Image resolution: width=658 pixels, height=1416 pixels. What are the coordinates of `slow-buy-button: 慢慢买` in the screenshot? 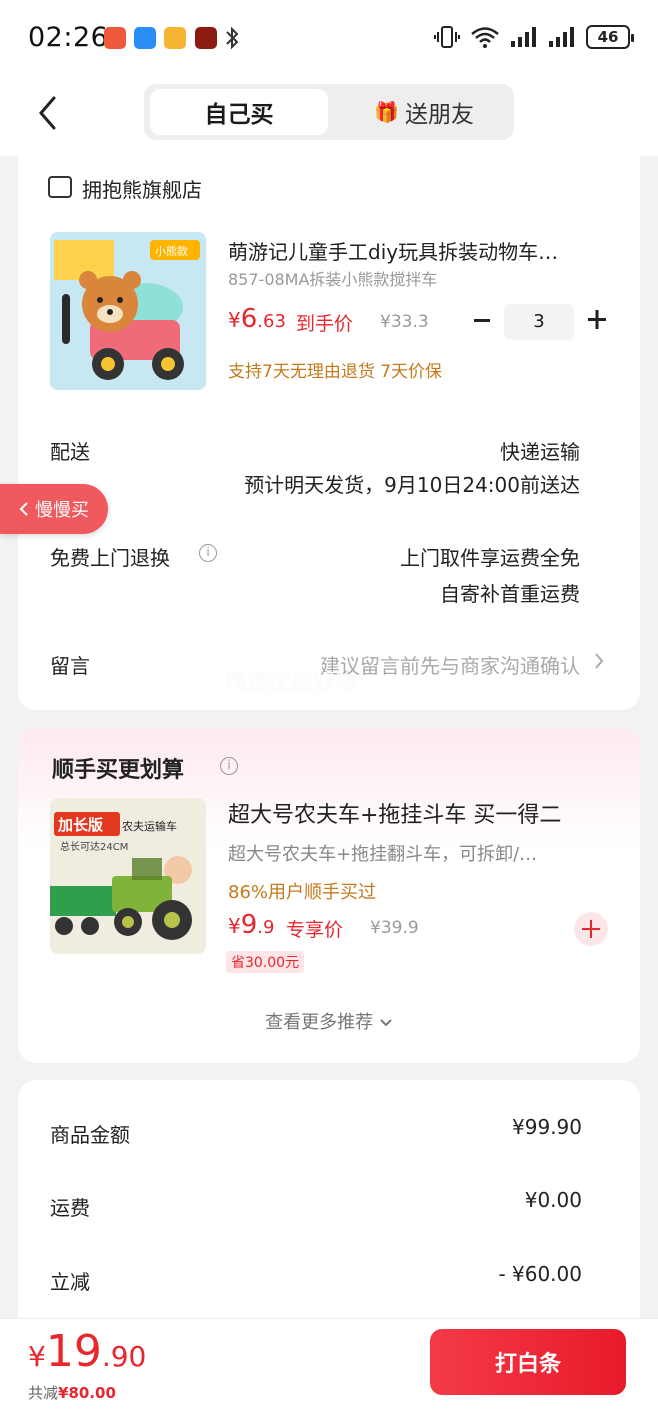 It's located at (54, 509).